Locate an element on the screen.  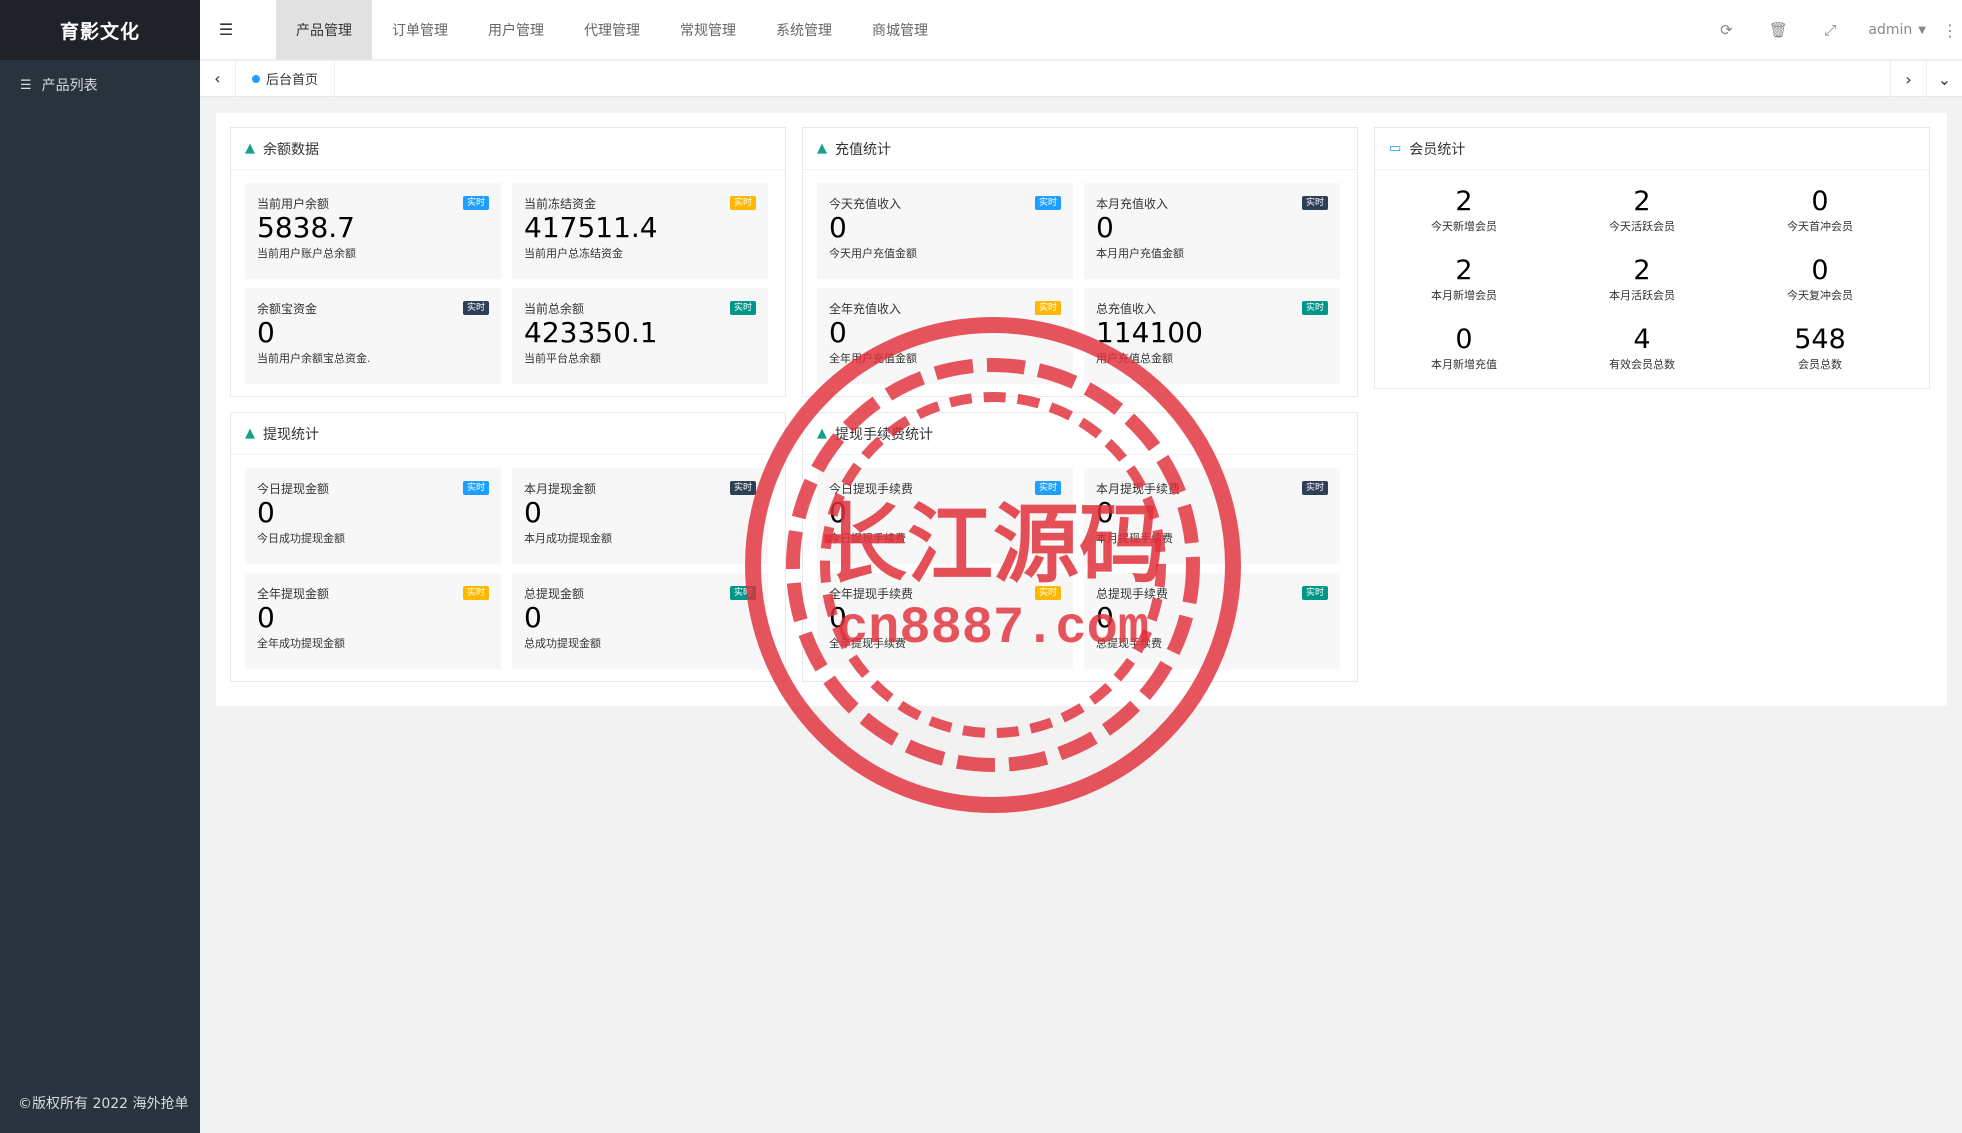
tab-home: 后台首页 is located at coordinates (286, 78).